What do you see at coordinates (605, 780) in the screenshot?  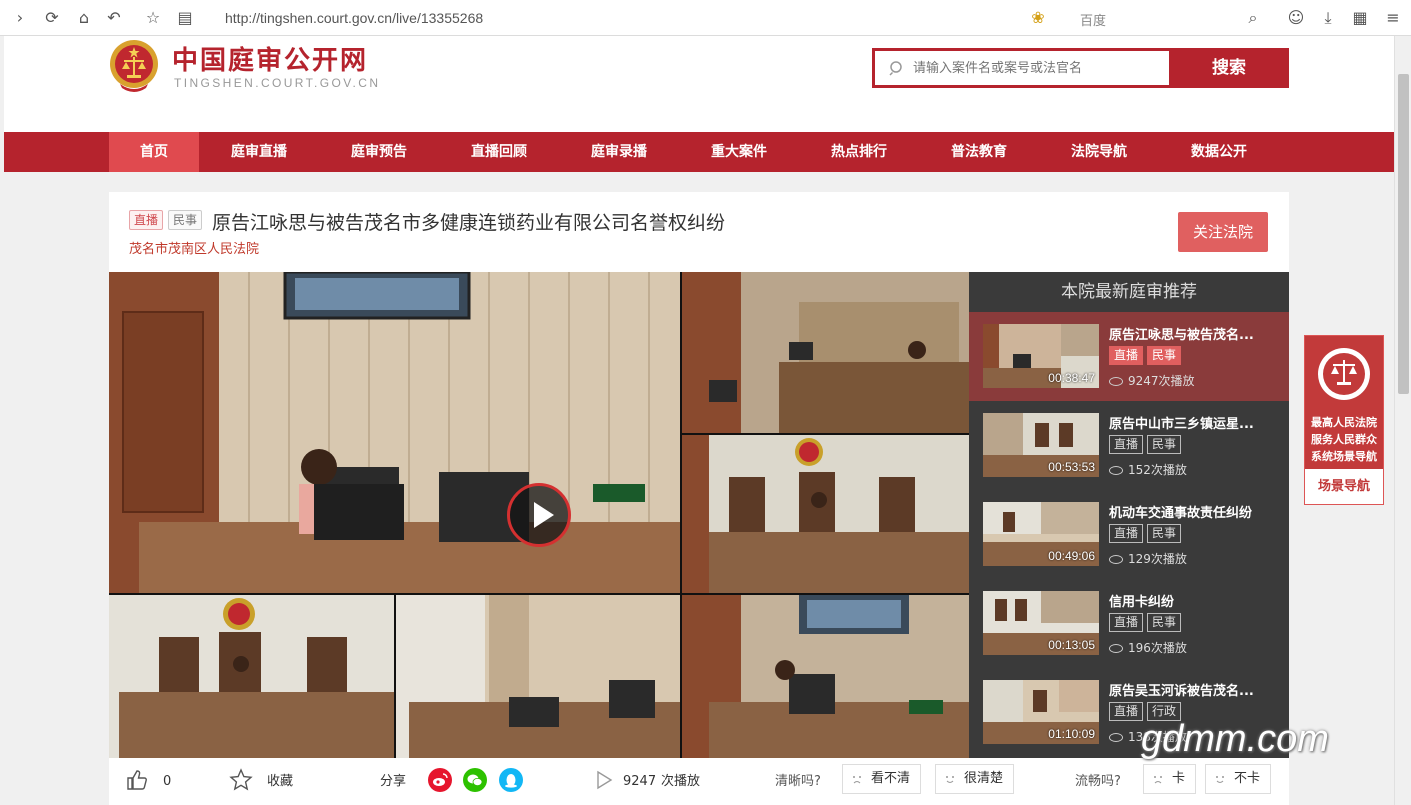 I see `play-count-icon` at bounding box center [605, 780].